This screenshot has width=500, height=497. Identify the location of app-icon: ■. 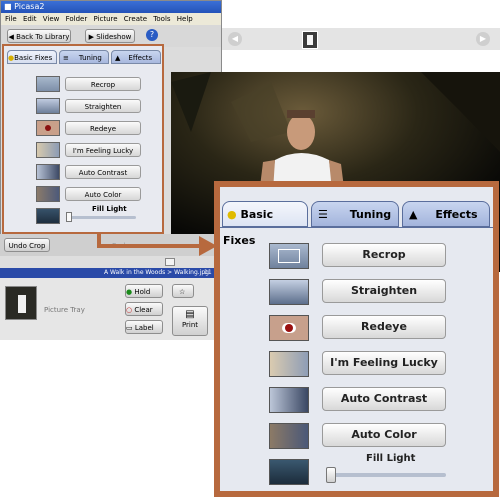
(8, 6).